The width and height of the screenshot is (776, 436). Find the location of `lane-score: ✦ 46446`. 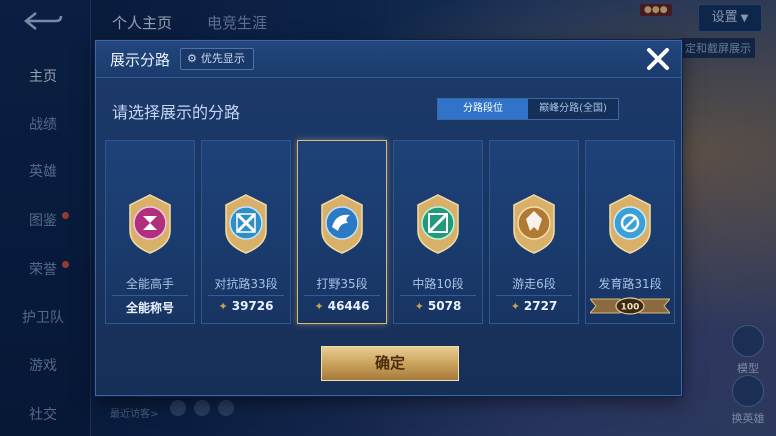

lane-score: ✦ 46446 is located at coordinates (342, 306).